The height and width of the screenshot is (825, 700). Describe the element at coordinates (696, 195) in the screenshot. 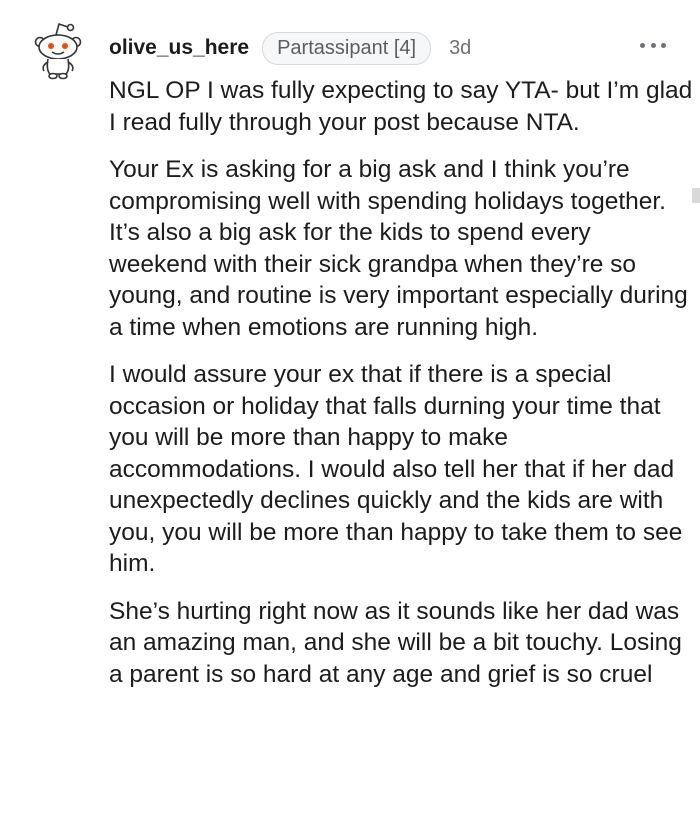

I see `scrollbar-thumb` at that location.